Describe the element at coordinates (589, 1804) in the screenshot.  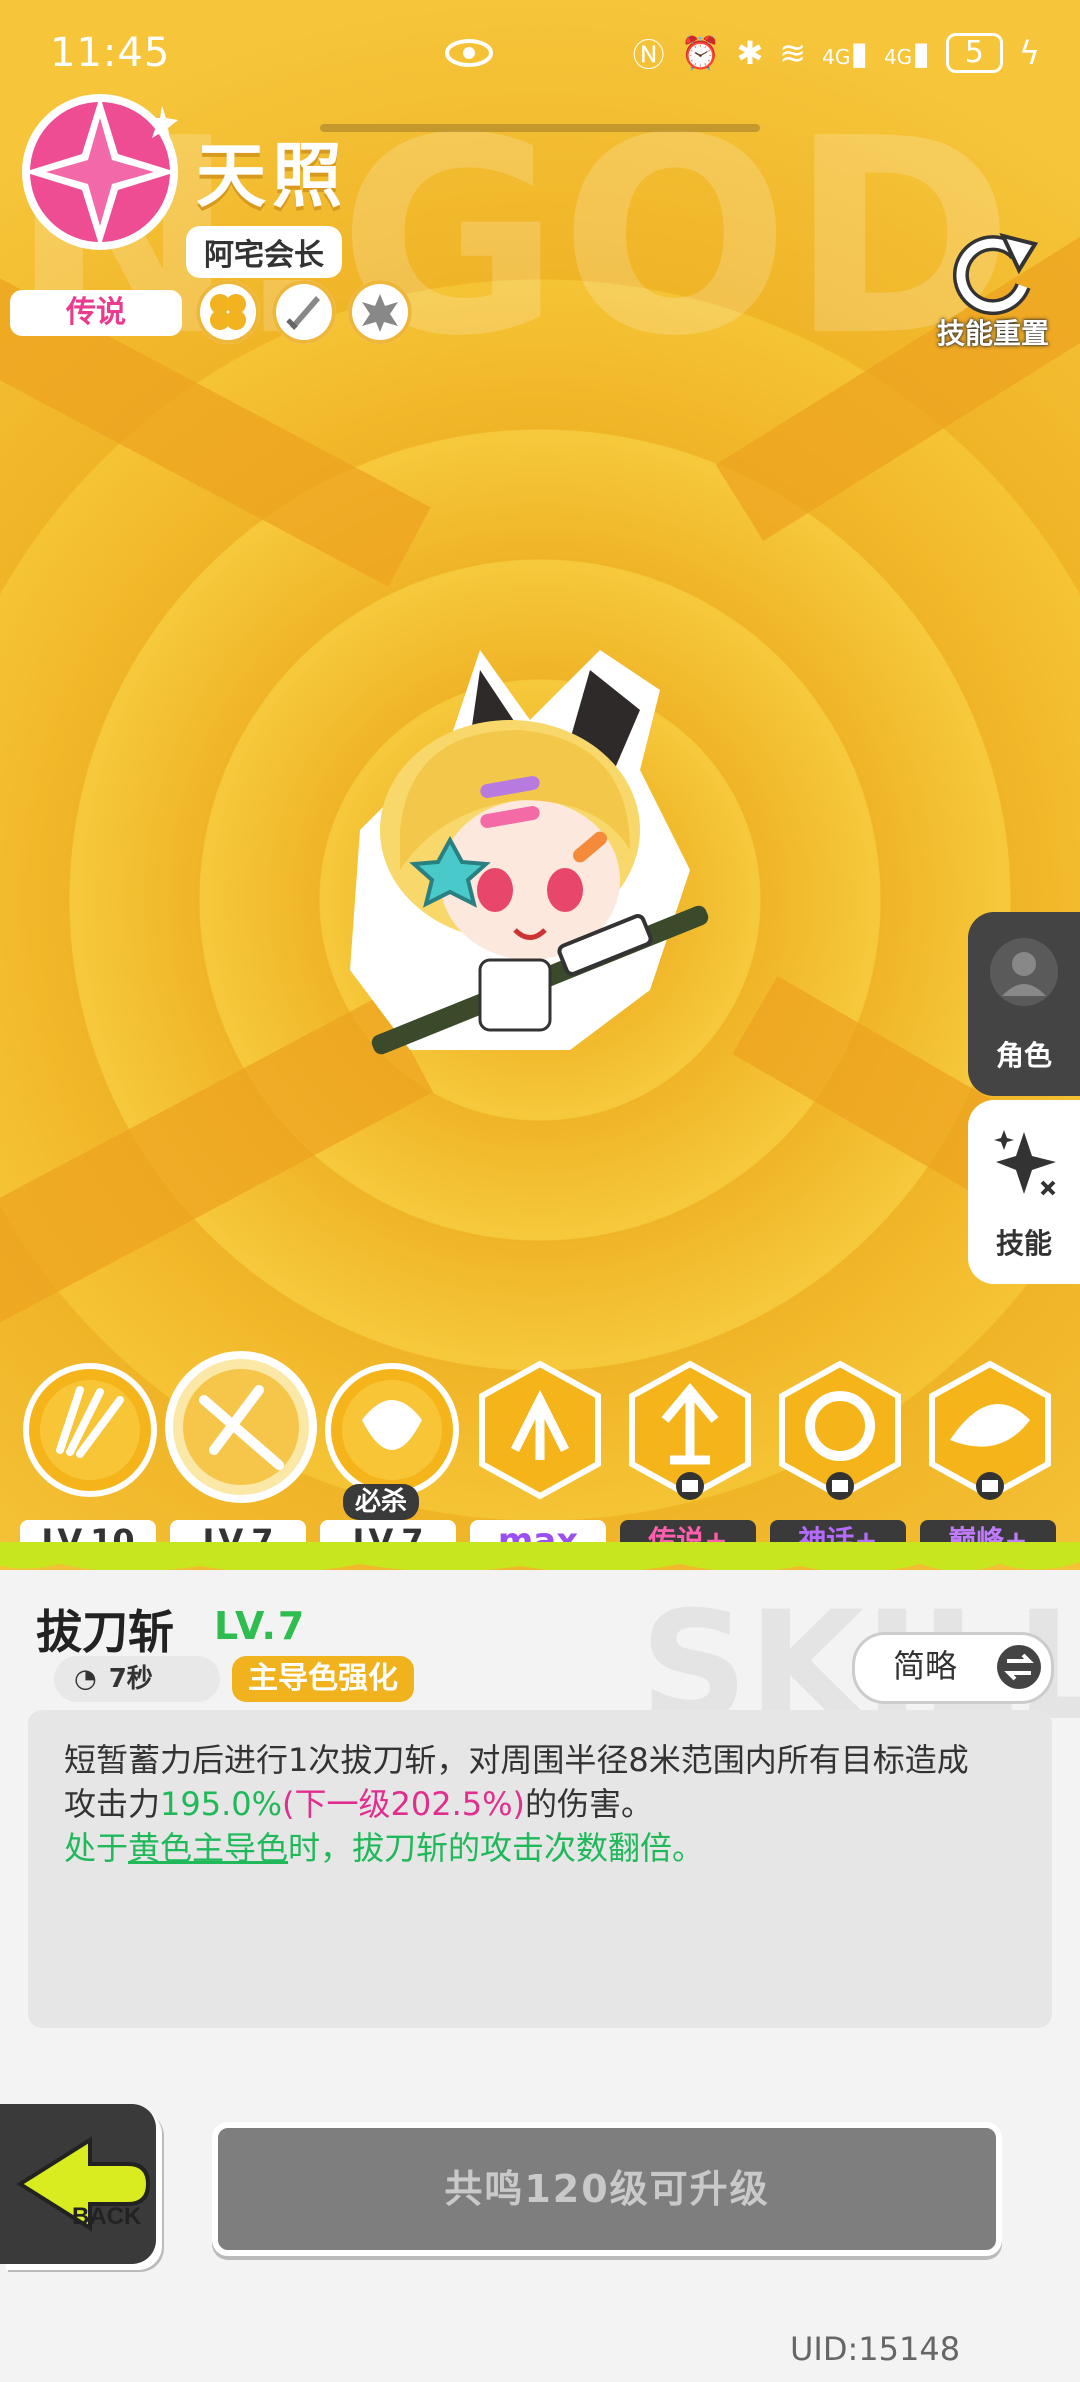
I see `desc-suffix: 的伤害。` at that location.